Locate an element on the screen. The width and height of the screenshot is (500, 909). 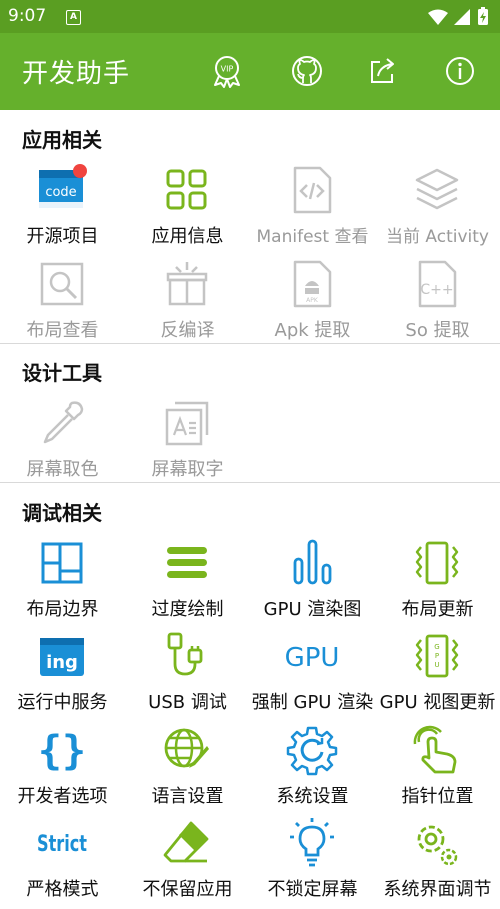
menu-bars-icon is located at coordinates (187, 562).